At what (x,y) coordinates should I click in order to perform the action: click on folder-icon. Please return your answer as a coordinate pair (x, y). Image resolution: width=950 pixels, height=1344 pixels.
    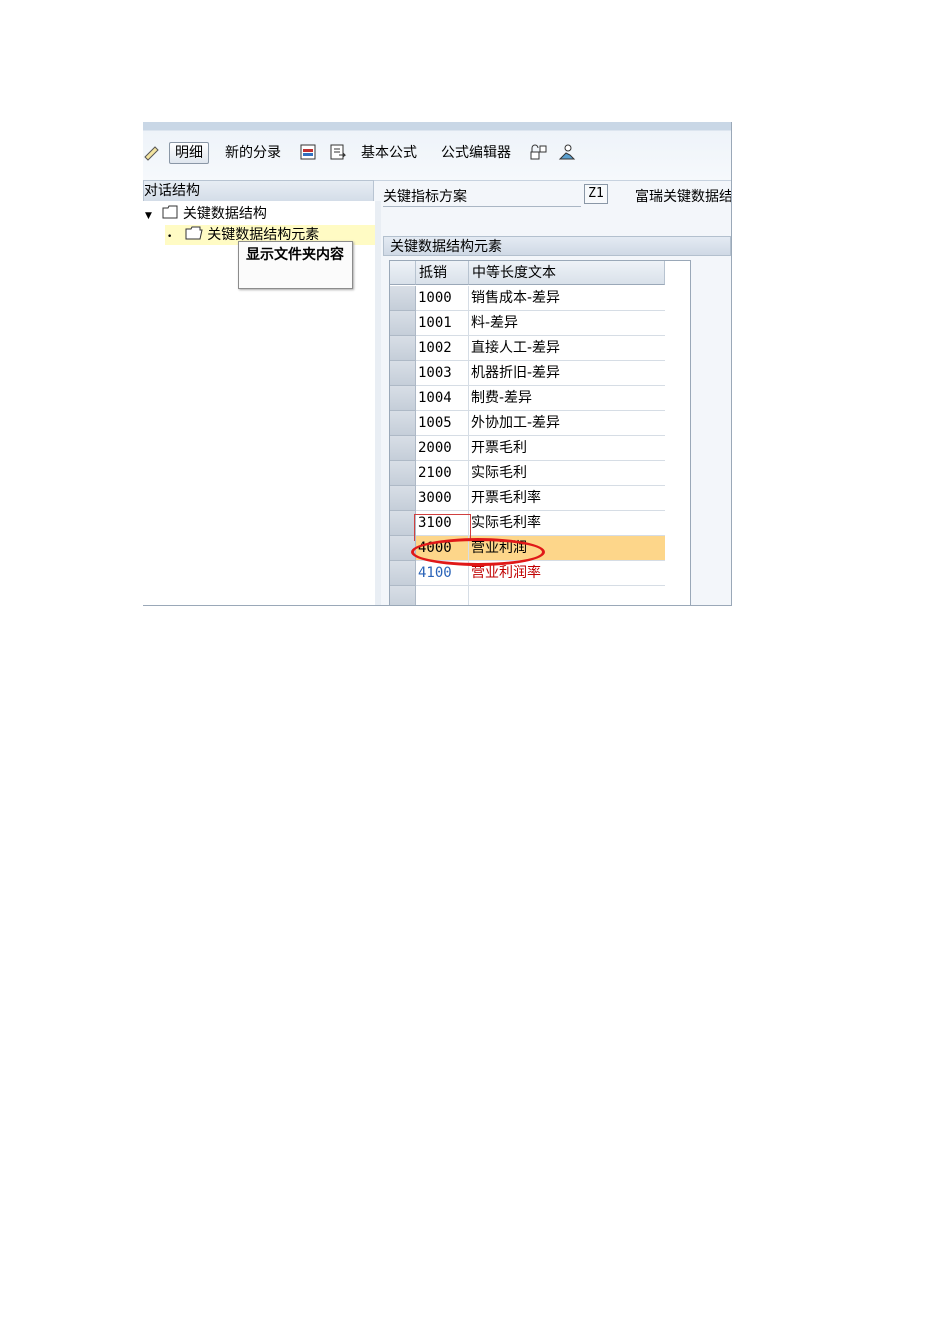
    Looking at the image, I should click on (170, 212).